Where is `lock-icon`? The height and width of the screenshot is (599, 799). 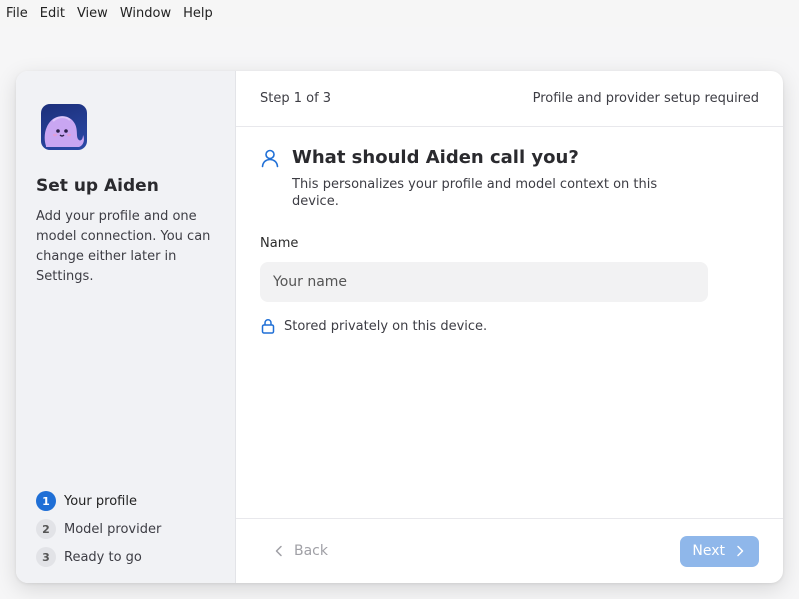
lock-icon is located at coordinates (268, 326).